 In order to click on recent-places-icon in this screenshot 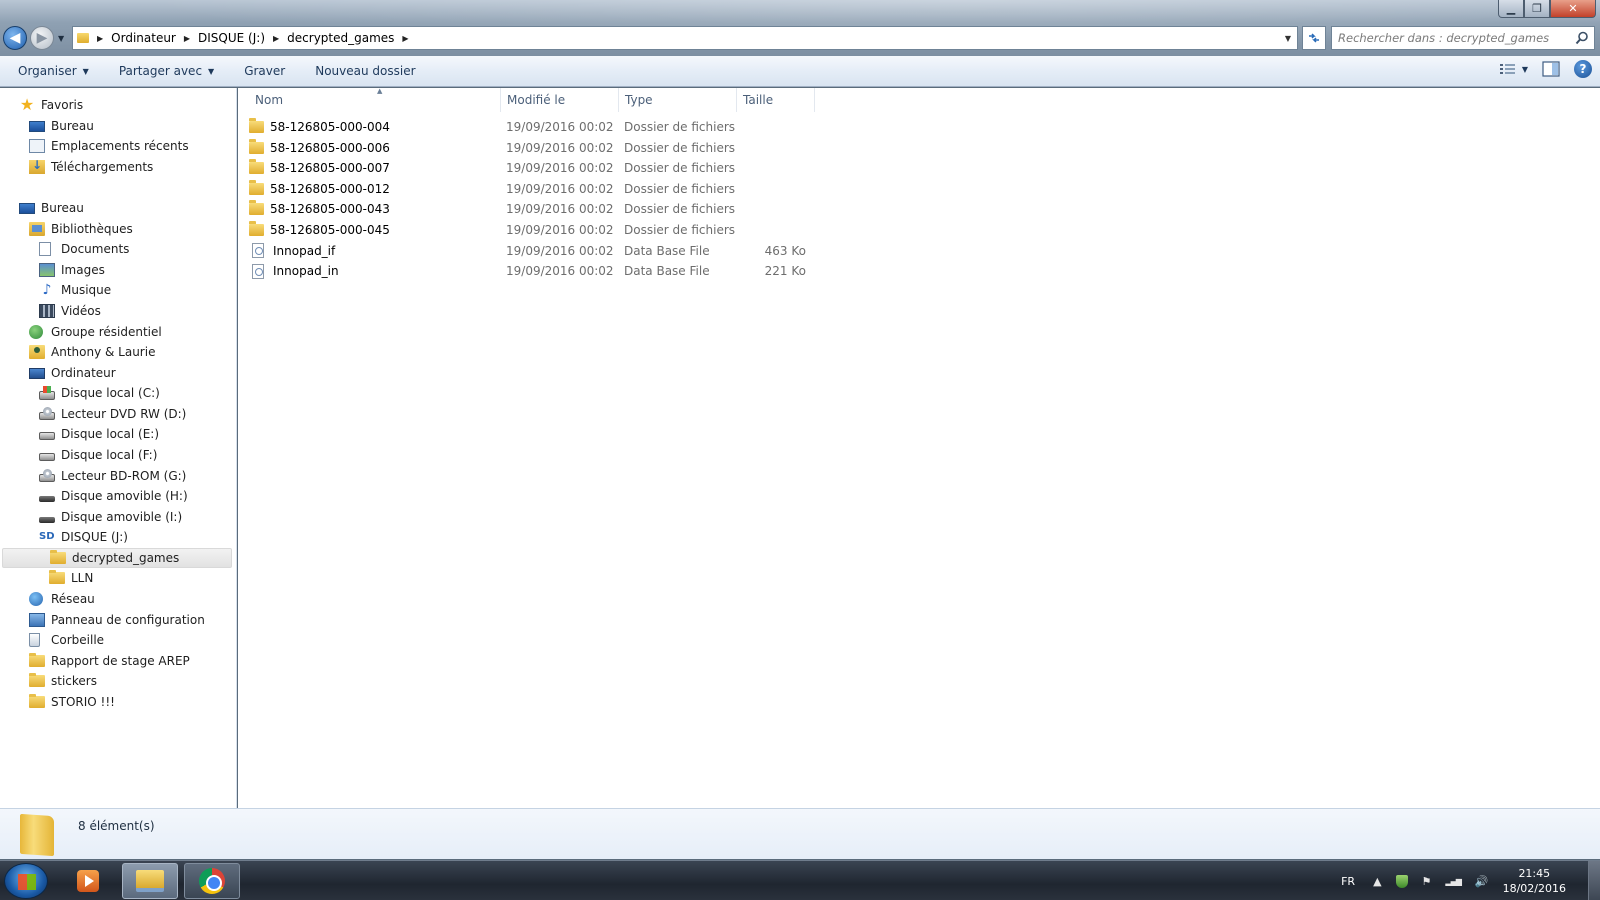, I will do `click(37, 146)`.